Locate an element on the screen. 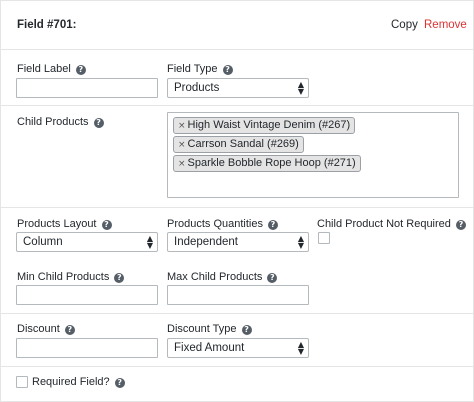  discount-label: Discount? is located at coordinates (46, 329).